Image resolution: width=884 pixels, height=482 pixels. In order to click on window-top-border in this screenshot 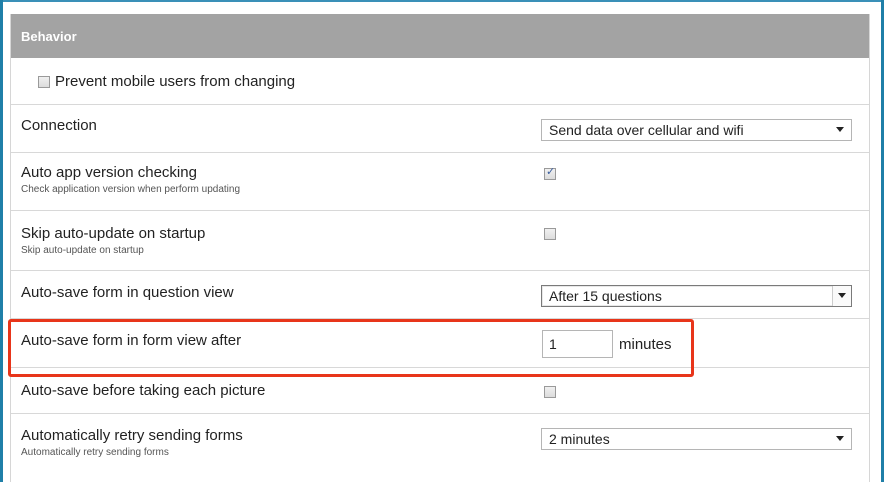, I will do `click(442, 1)`.